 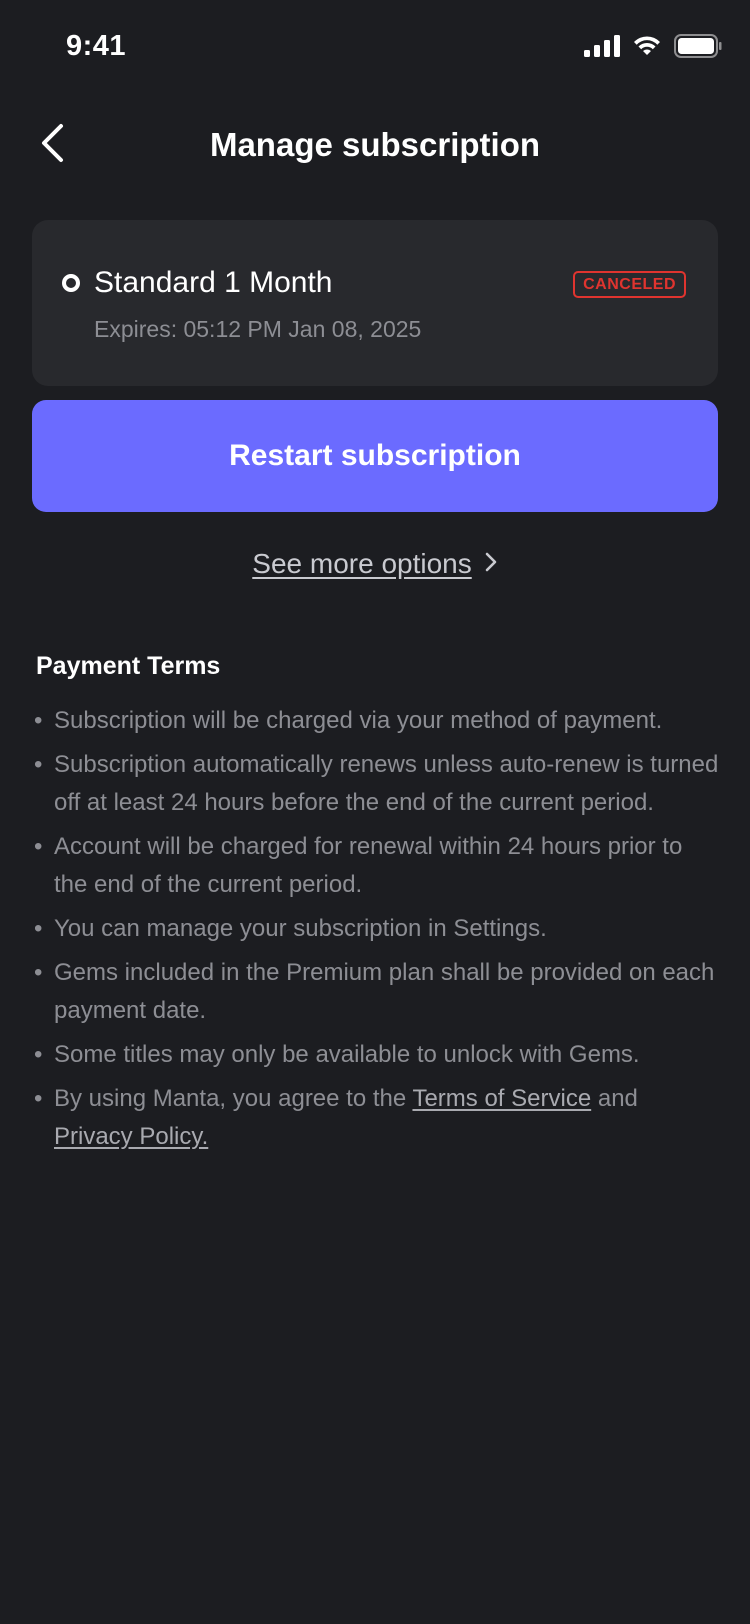 I want to click on plan-name: Standard 1 Month, so click(x=213, y=282).